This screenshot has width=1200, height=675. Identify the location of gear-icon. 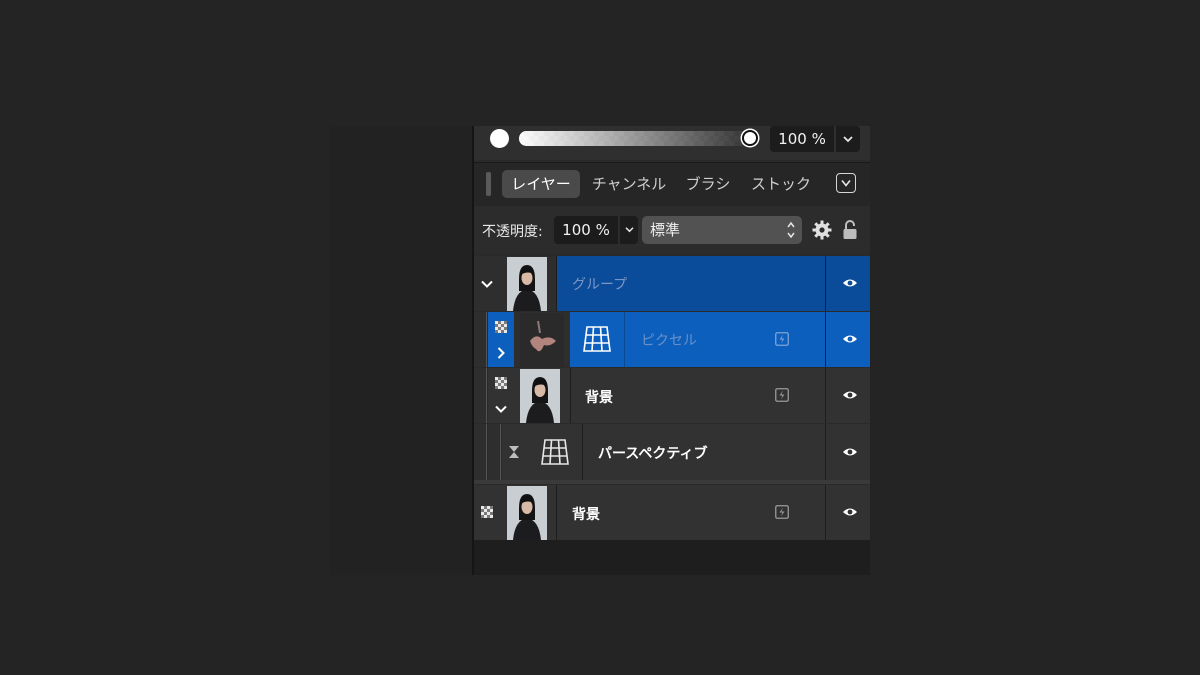
(822, 230).